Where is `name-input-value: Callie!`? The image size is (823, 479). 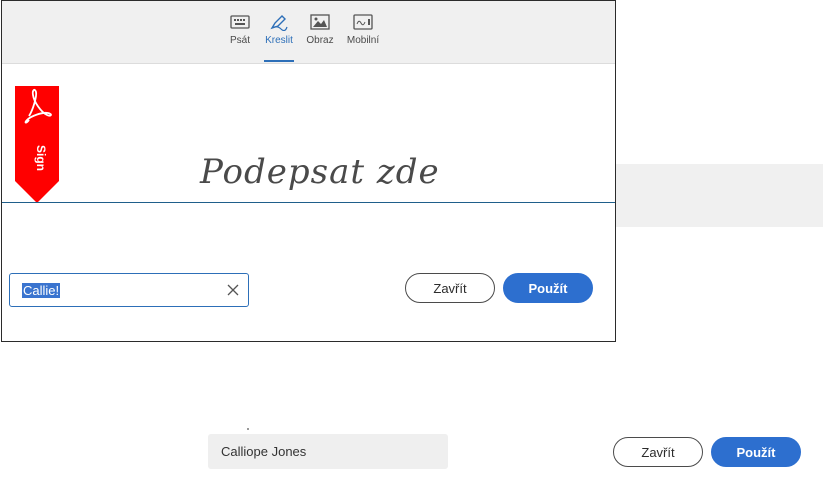
name-input-value: Callie! is located at coordinates (41, 290).